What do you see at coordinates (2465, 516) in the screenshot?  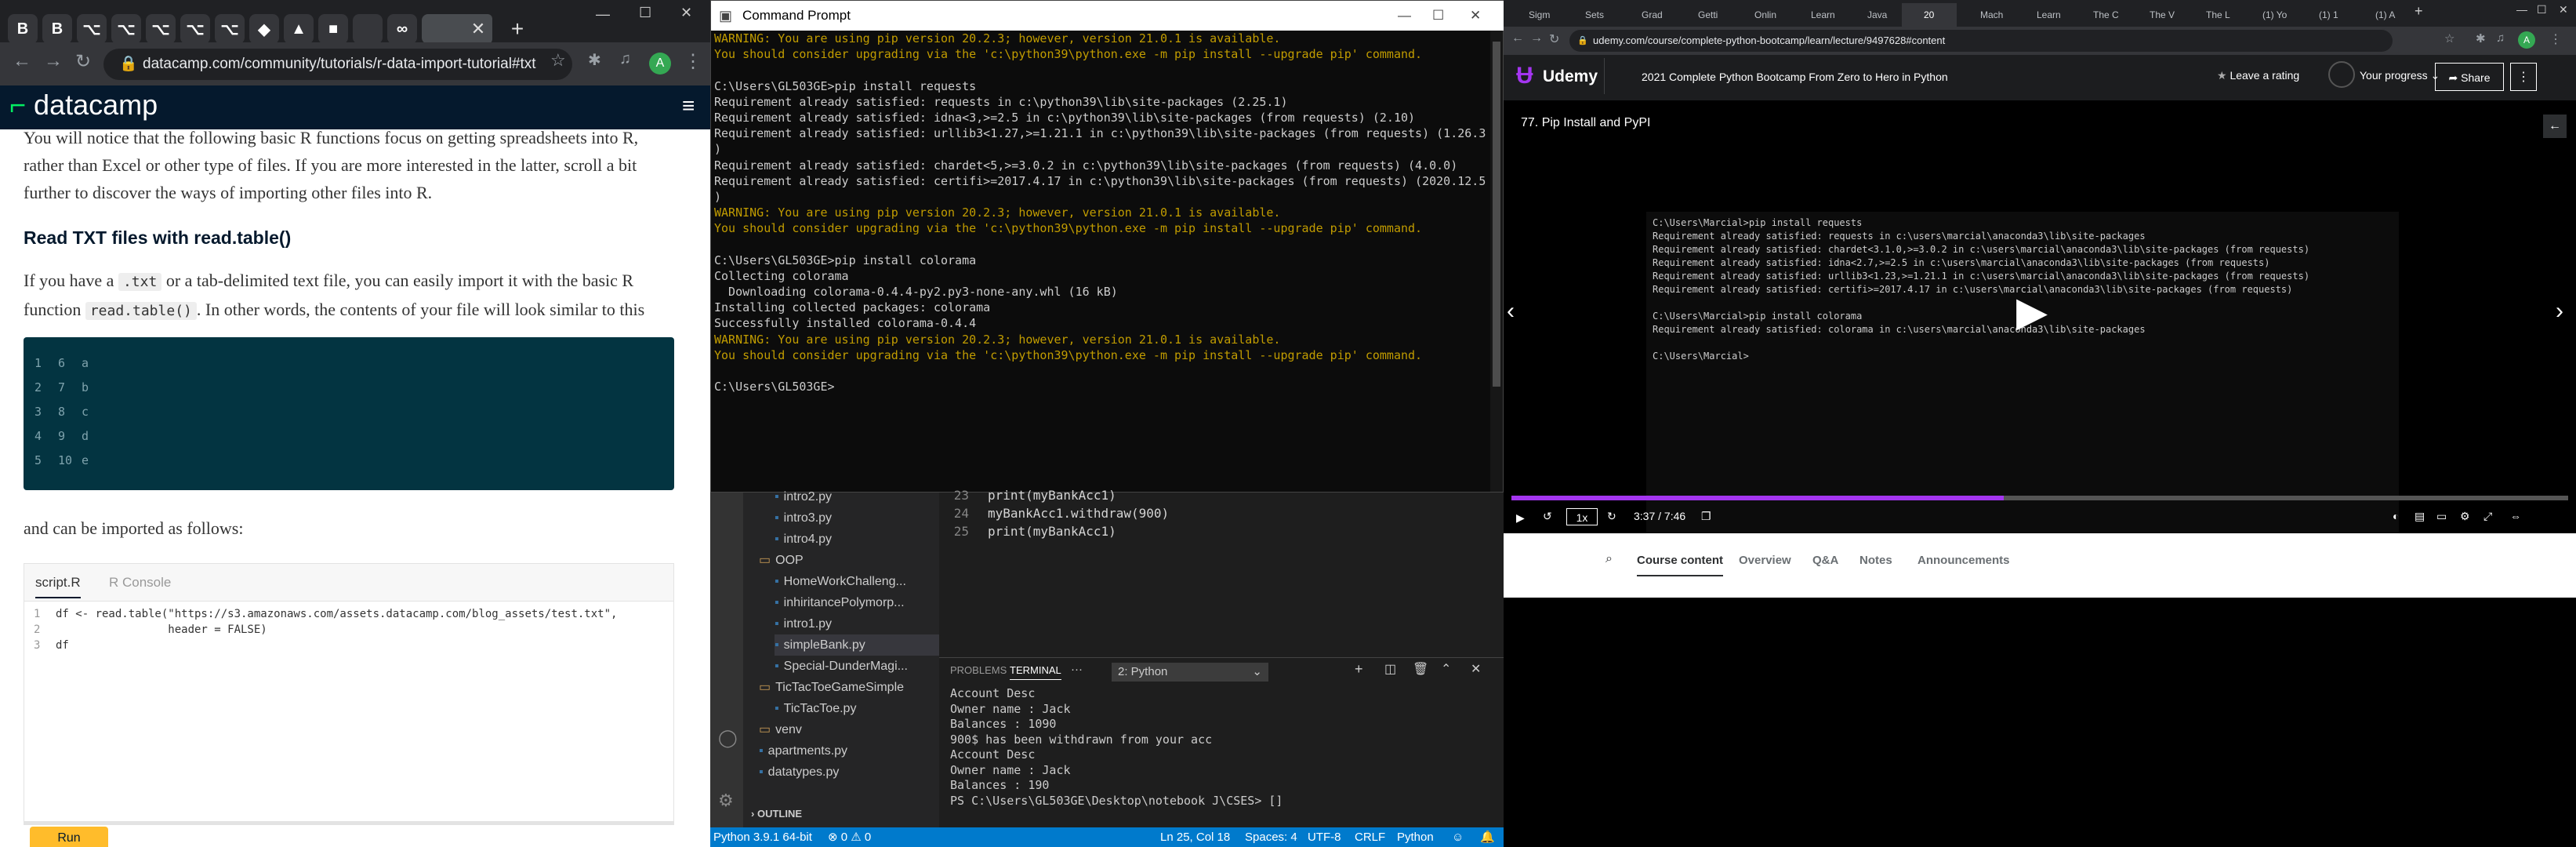 I see `settings-gear-icon: ⚙` at bounding box center [2465, 516].